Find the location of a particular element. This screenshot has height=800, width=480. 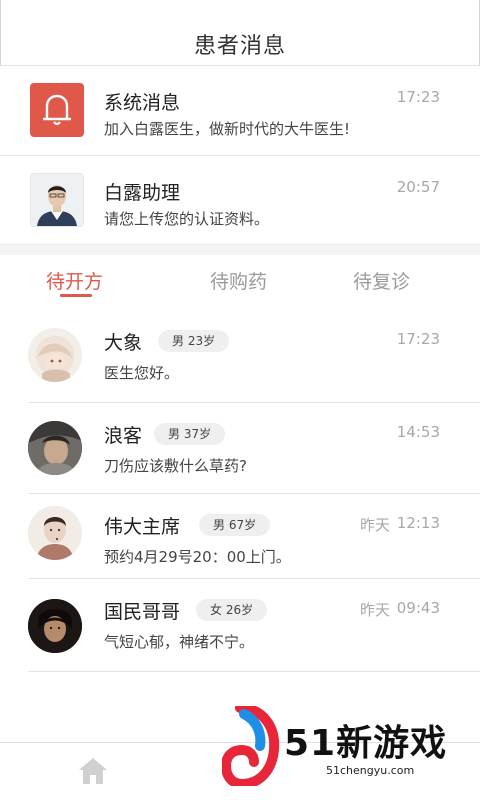

system-message-preview: 加入白露医生，做新时代的大牛医生! is located at coordinates (227, 129).